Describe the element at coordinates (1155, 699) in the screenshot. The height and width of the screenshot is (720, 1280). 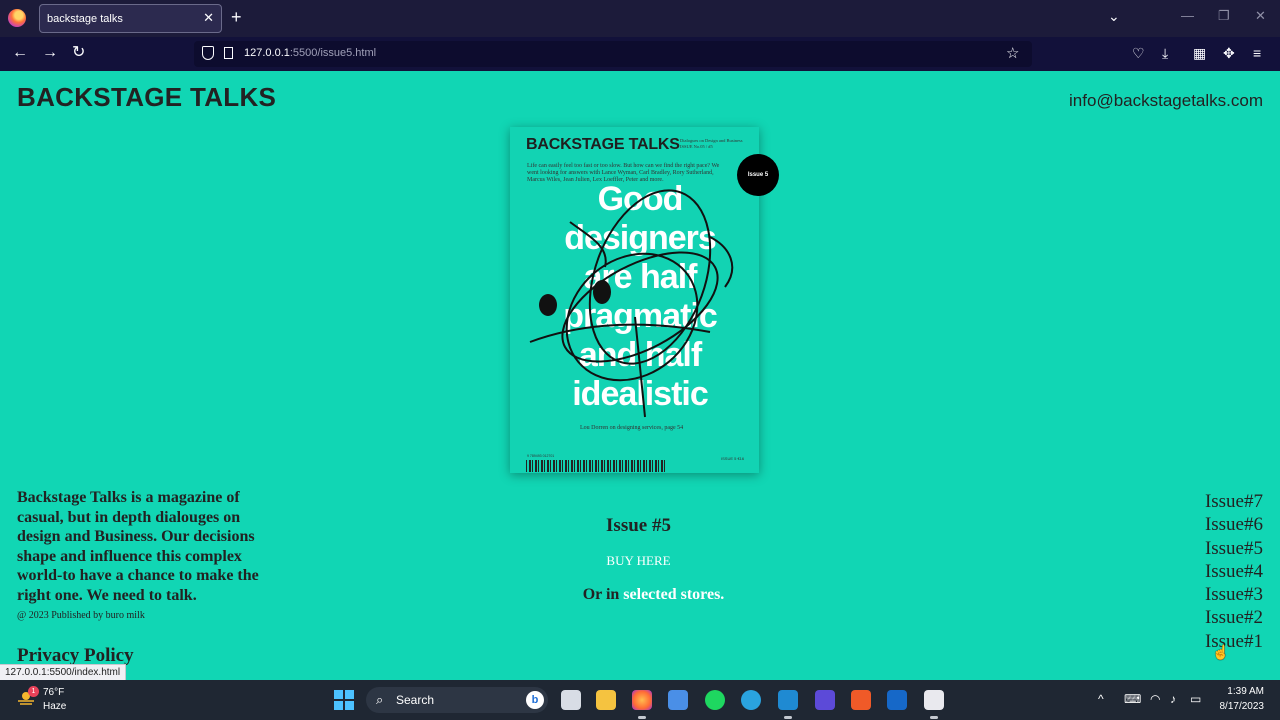
I see `wifi-icon: ◠` at that location.